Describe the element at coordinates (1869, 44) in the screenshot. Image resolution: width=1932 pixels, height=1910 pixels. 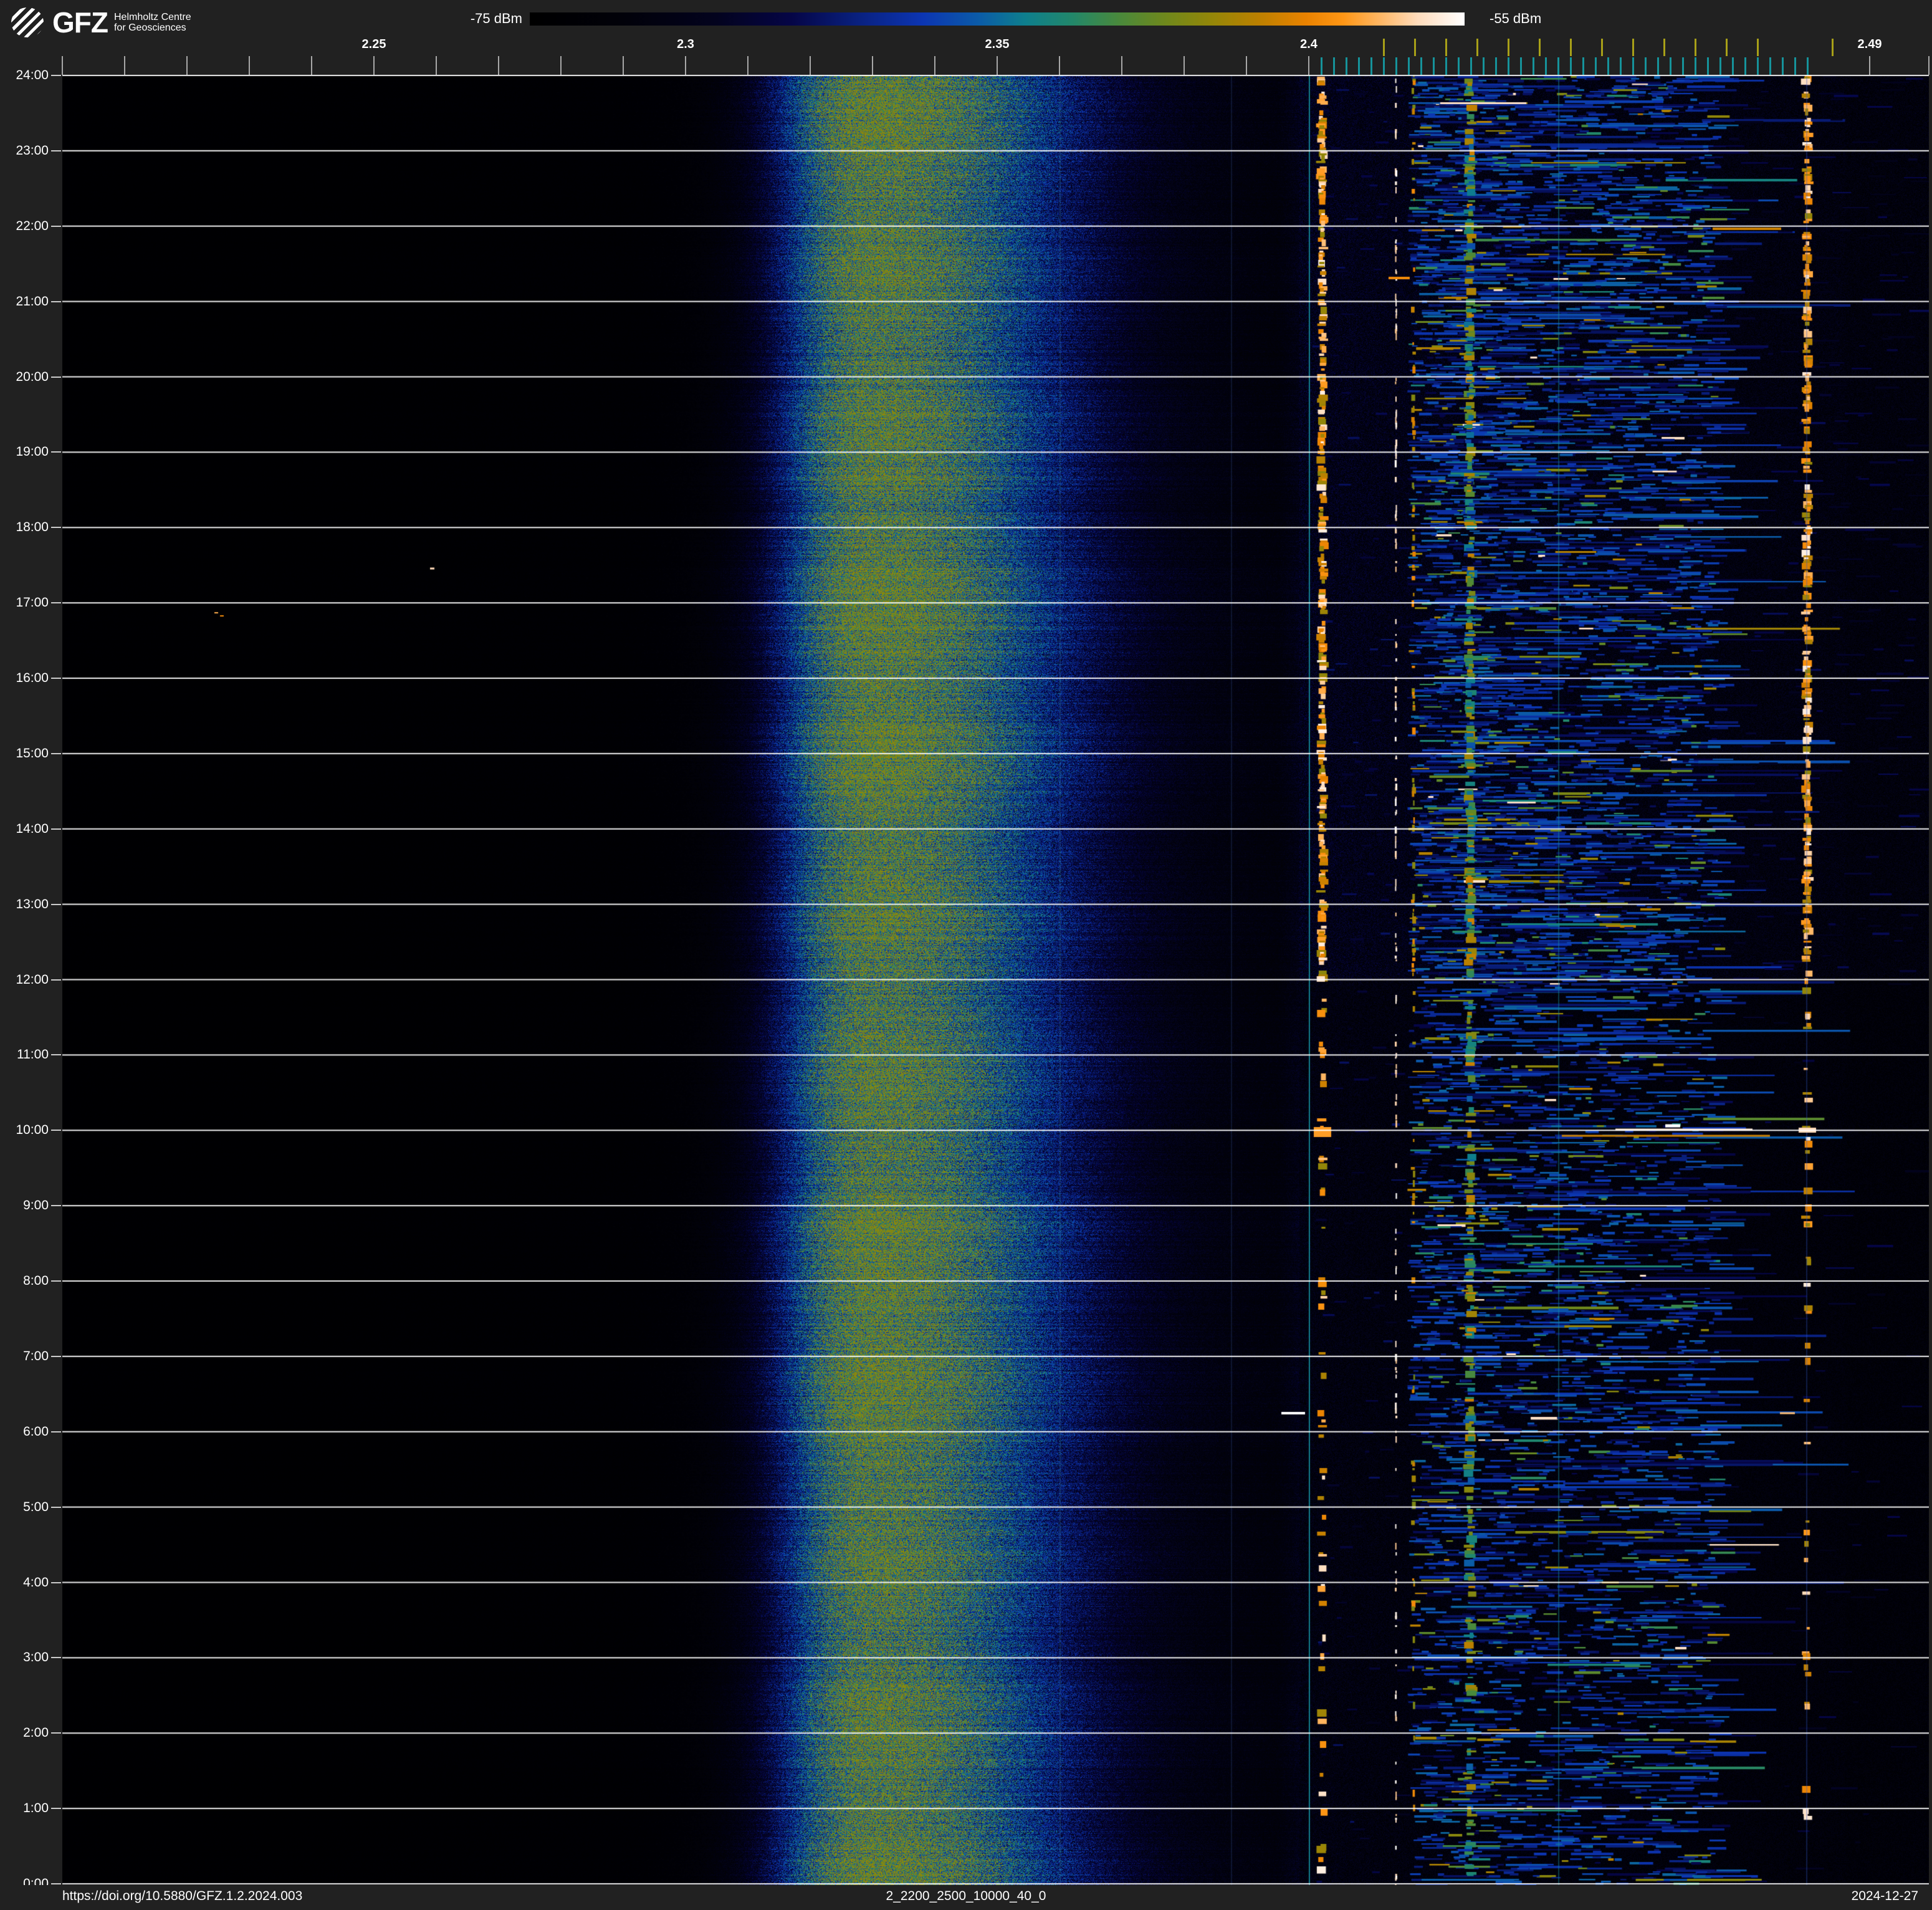
I see `x-axis-label: 2.49` at that location.